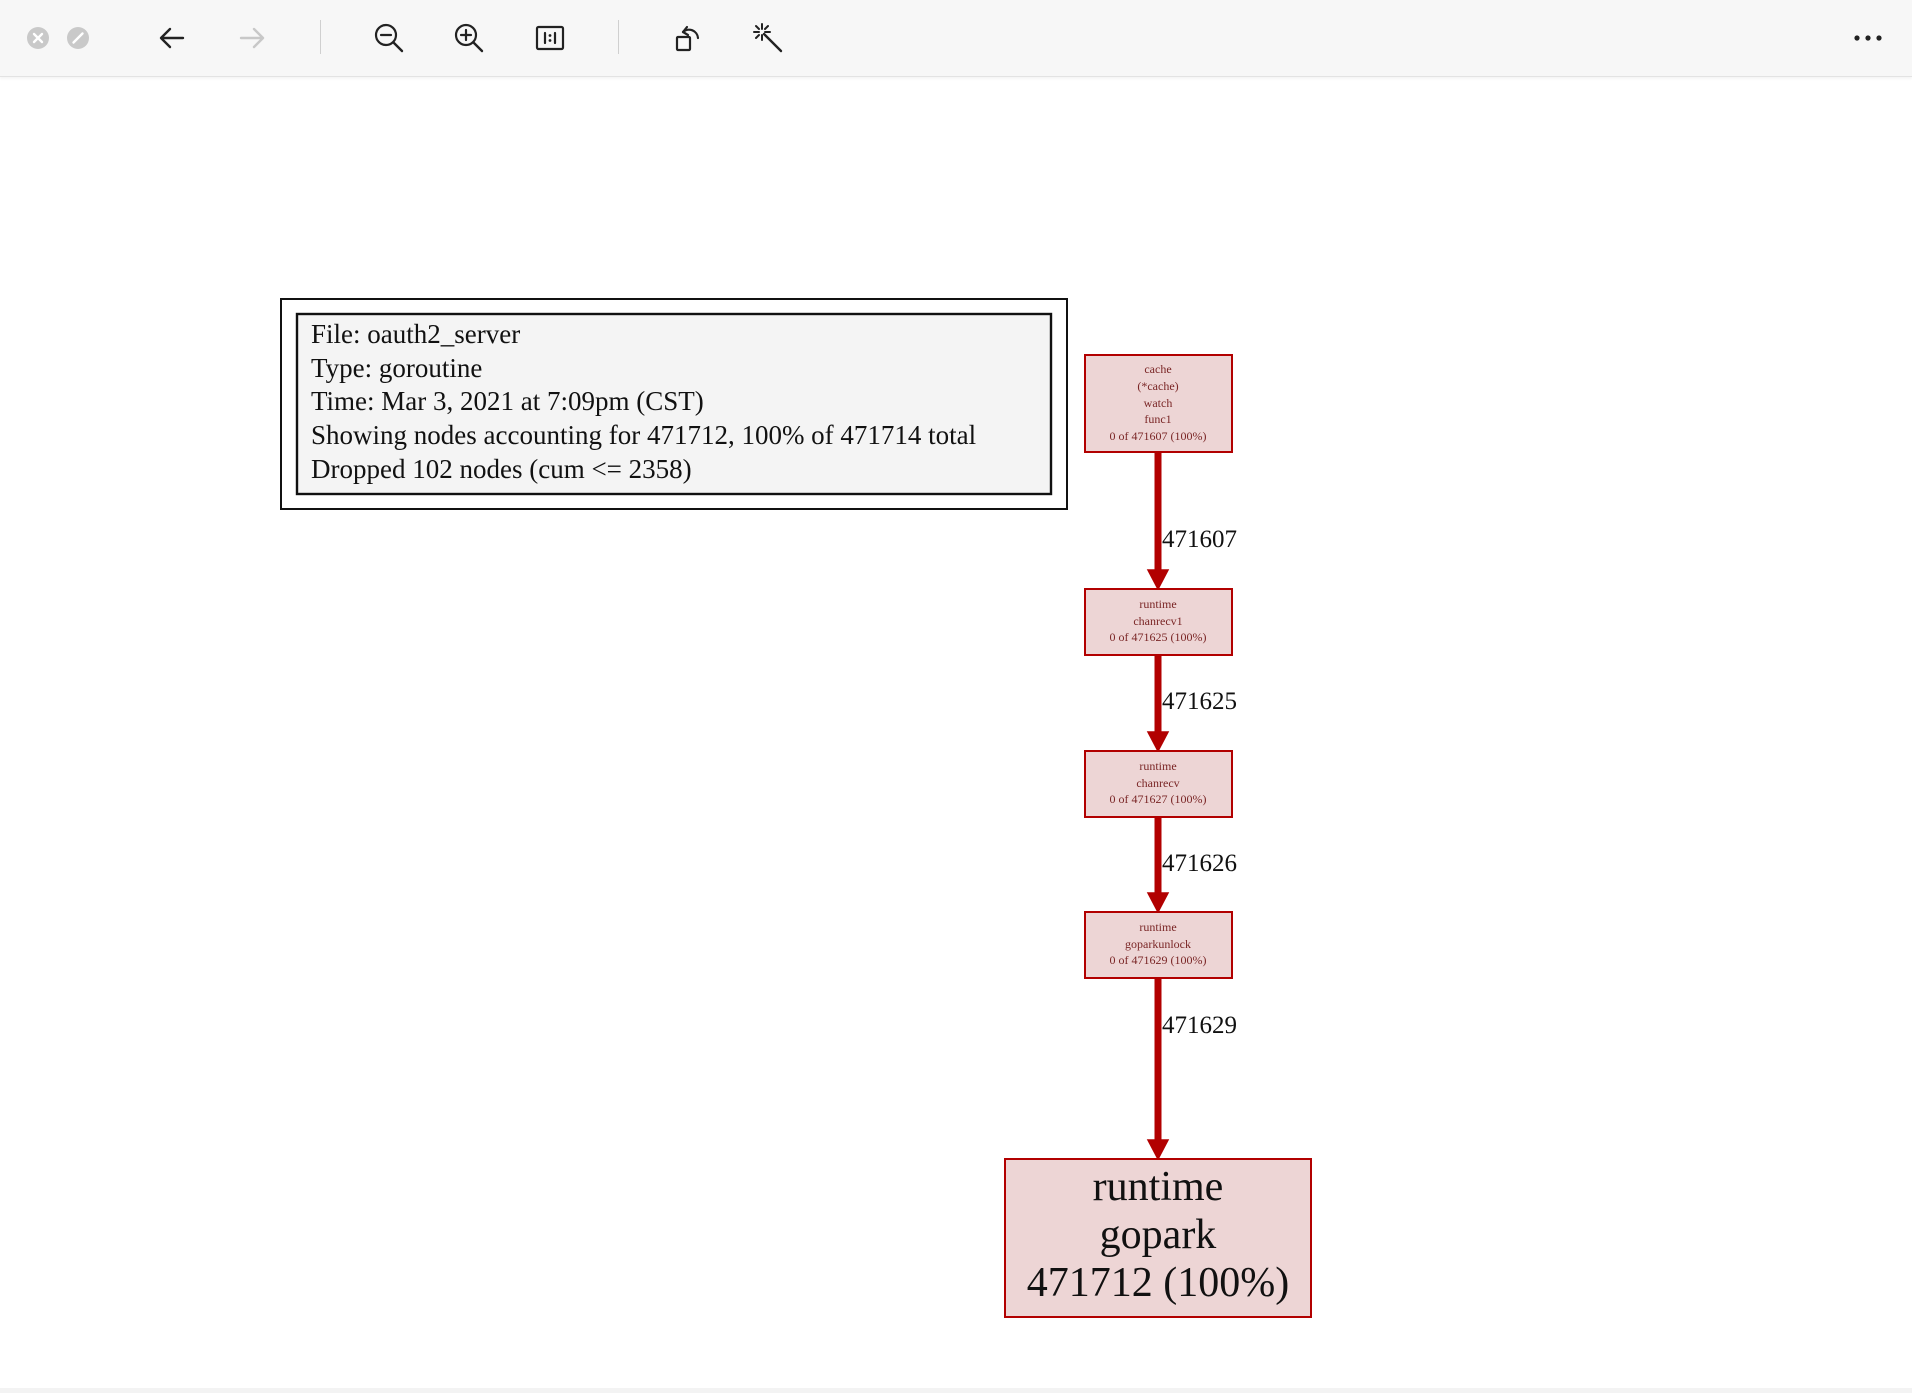 This screenshot has height=1393, width=1912. Describe the element at coordinates (1158, 436) in the screenshot. I see `node-label: 0 of 471607 (100%)` at that location.